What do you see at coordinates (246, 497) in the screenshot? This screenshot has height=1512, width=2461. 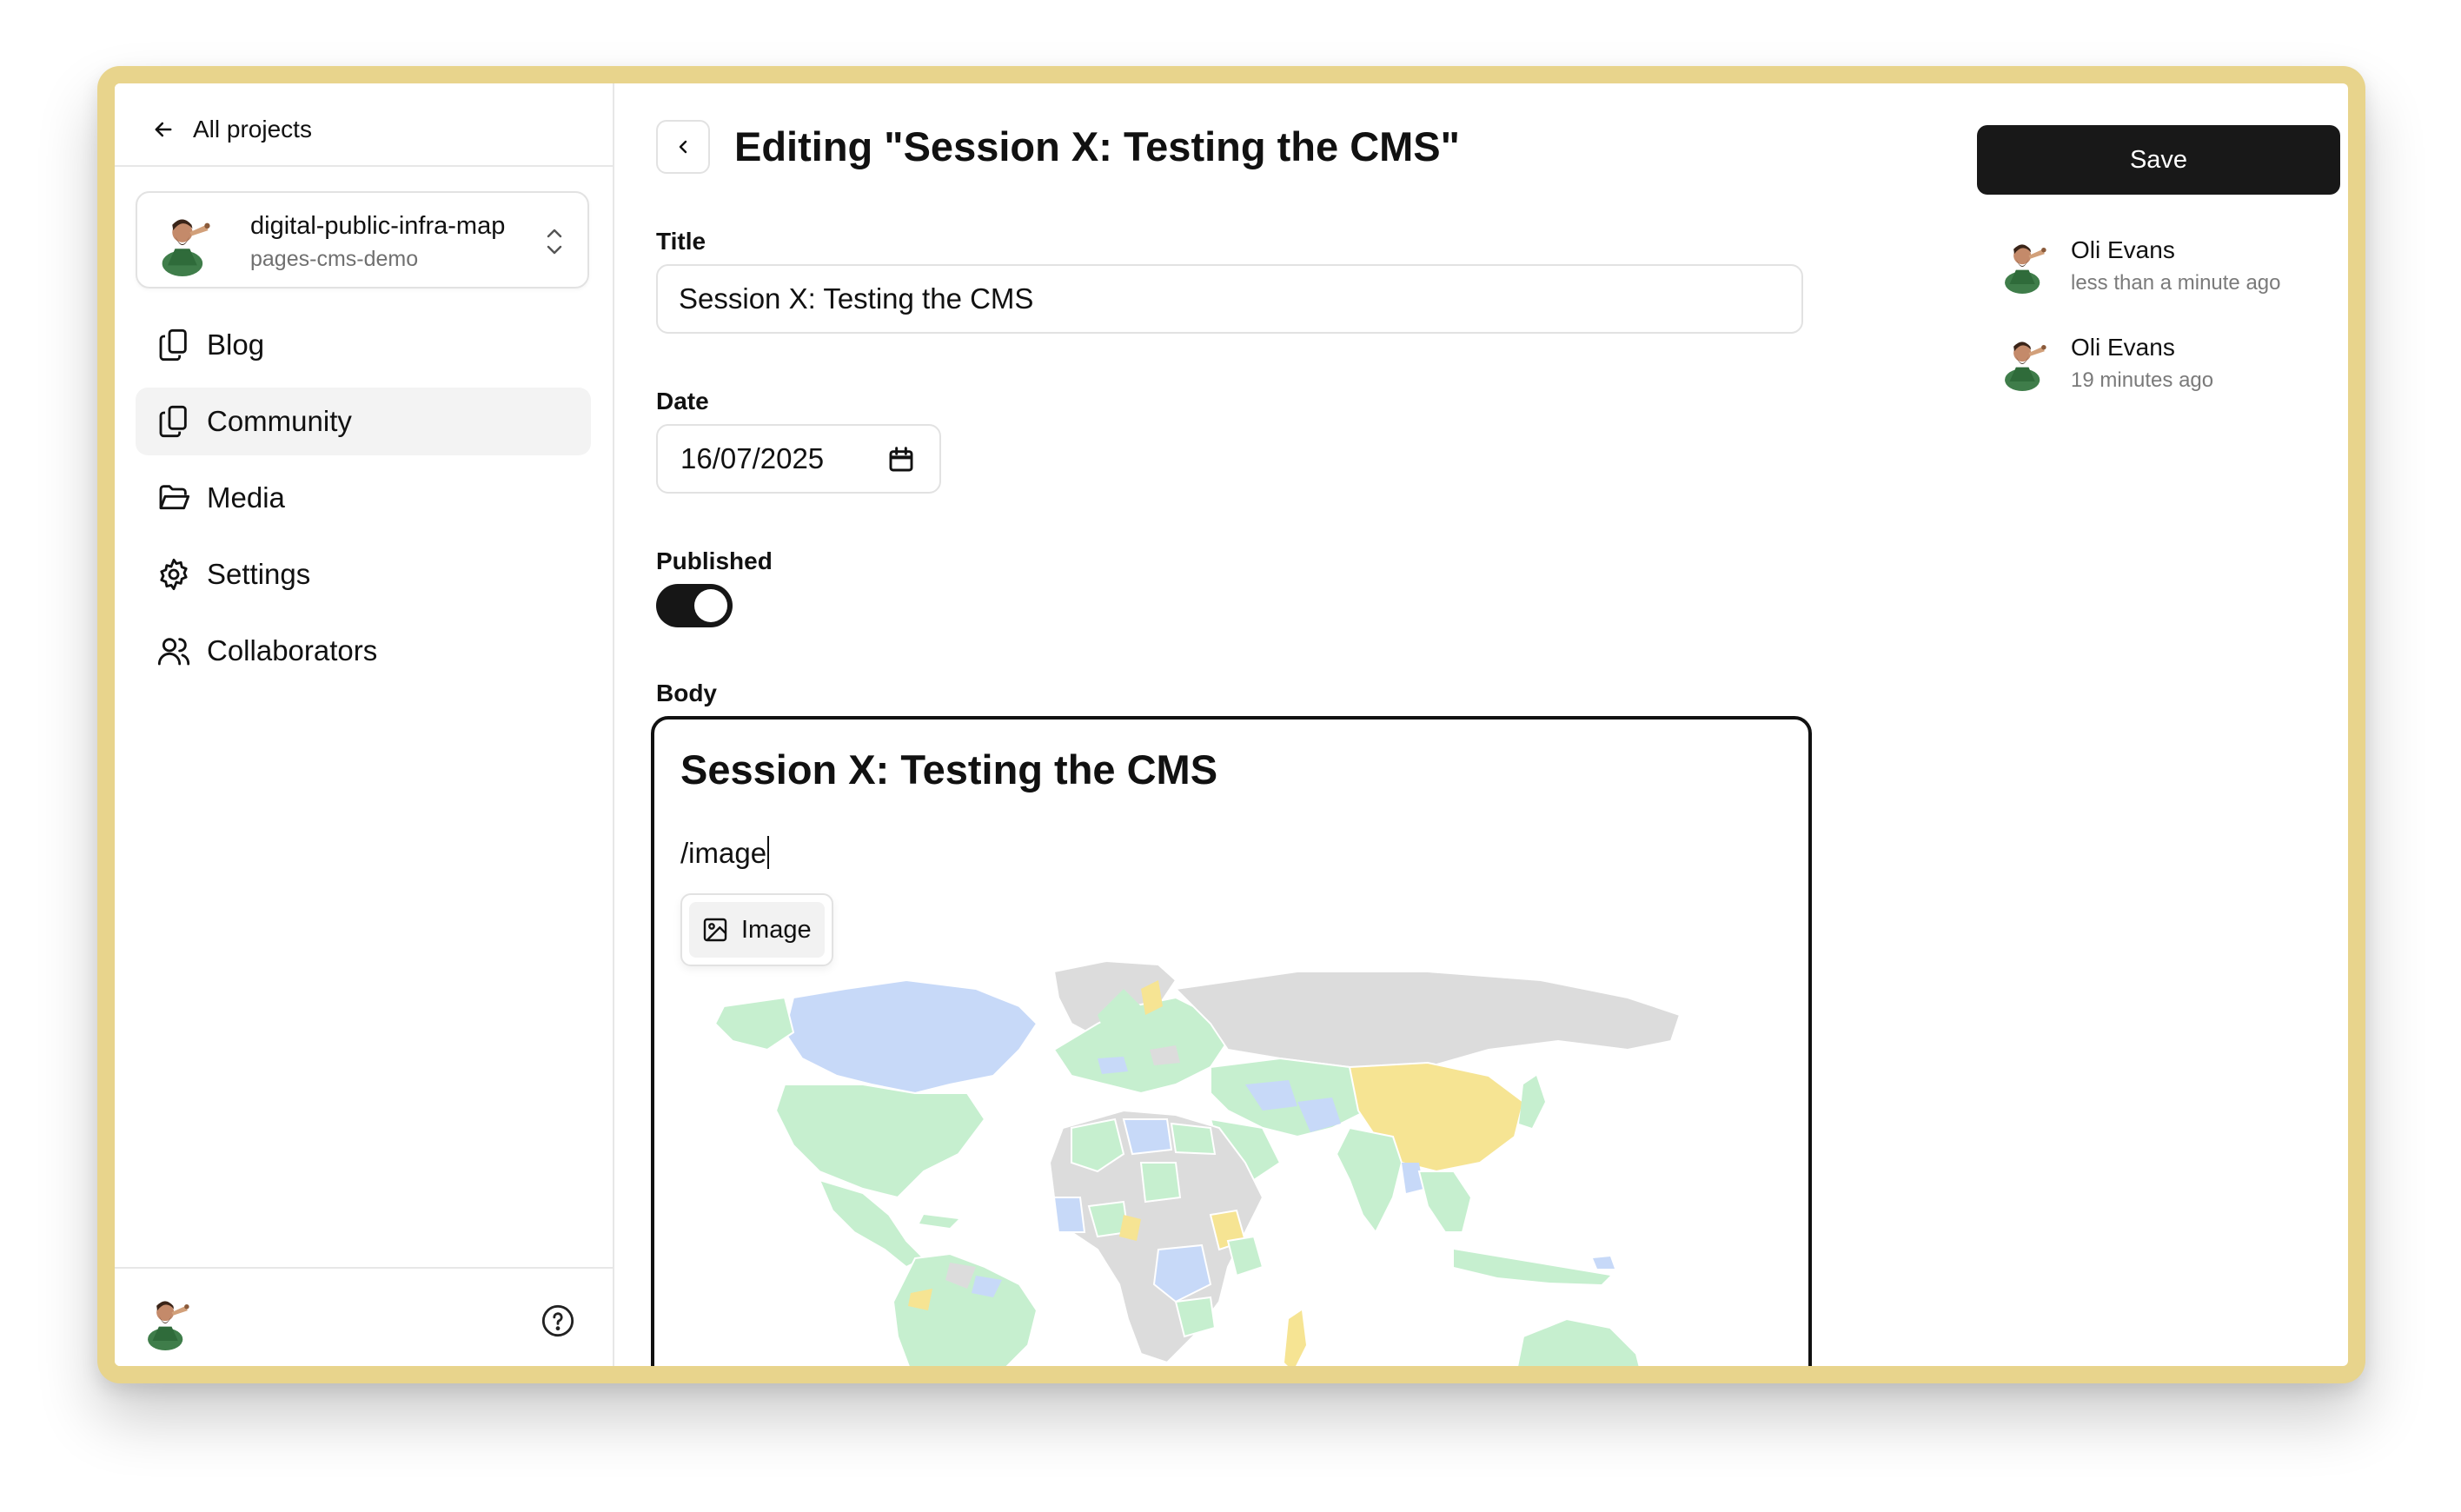 I see `sidebar-item-label: Media` at bounding box center [246, 497].